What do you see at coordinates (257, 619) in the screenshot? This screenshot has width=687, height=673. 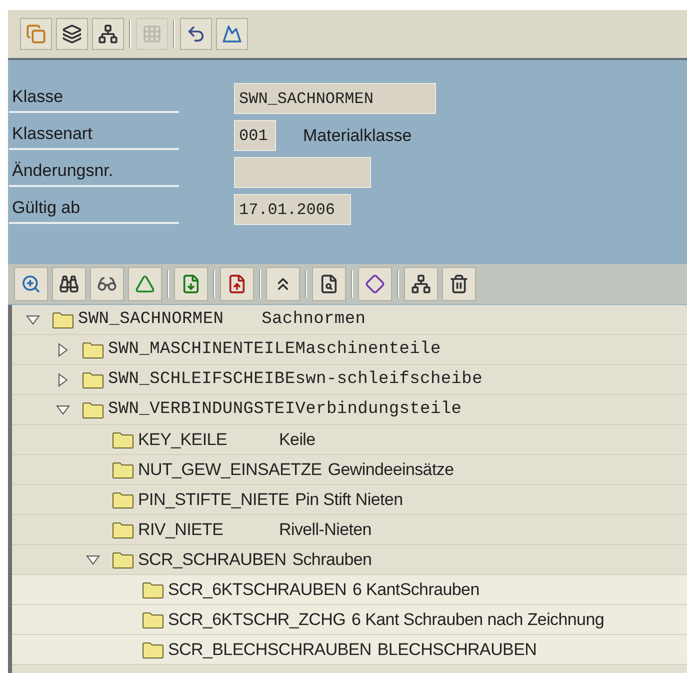 I see `node-key: SCR_6KTSCHR_ZCHG` at bounding box center [257, 619].